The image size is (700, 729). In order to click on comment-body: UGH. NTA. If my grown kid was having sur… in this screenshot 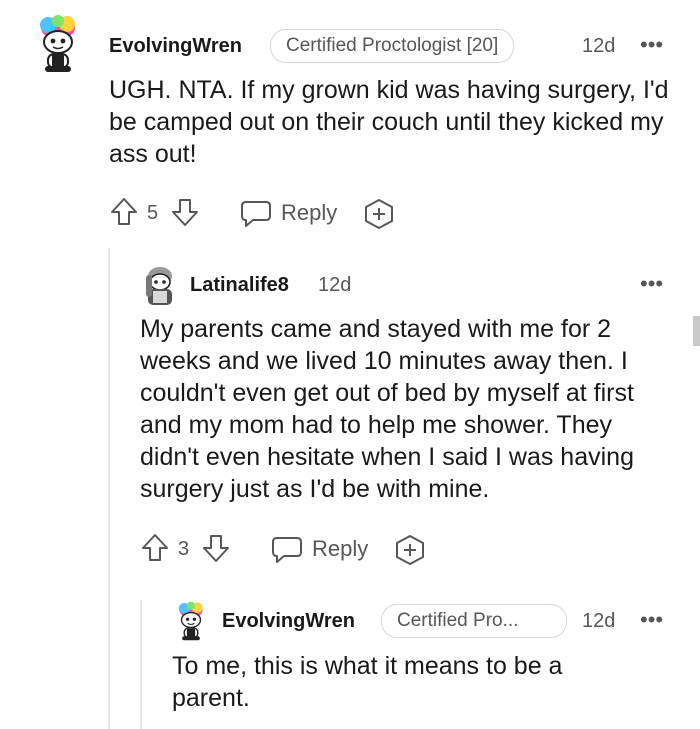, I will do `click(389, 122)`.